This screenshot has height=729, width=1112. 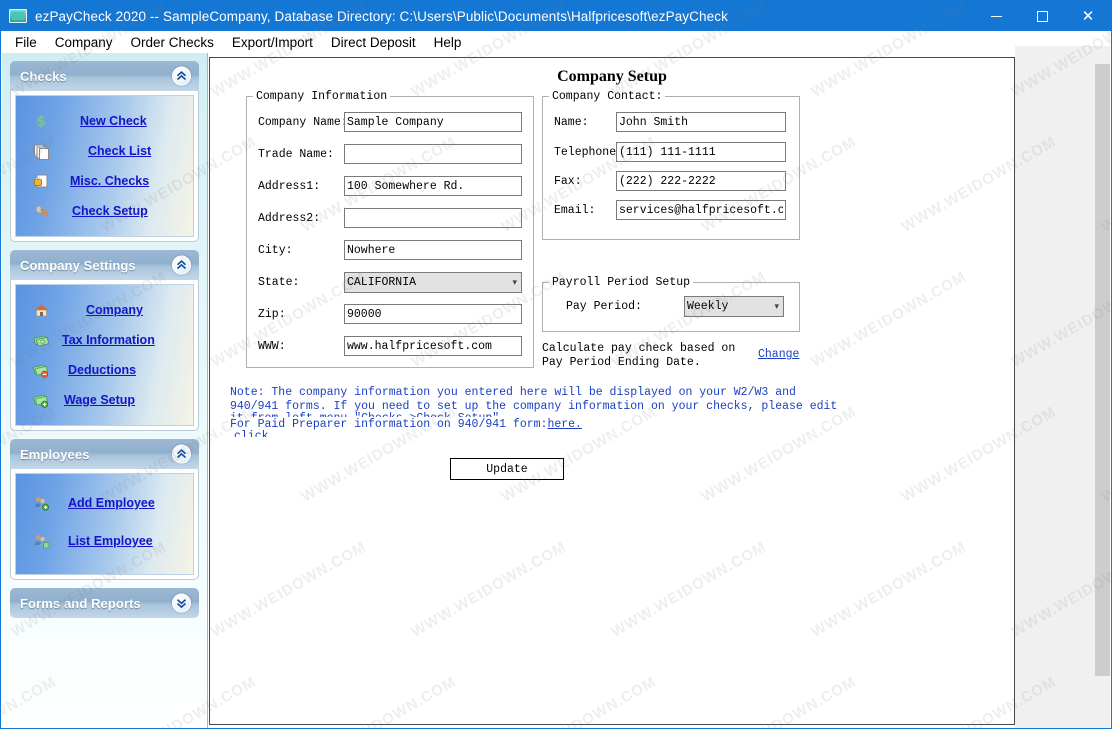 What do you see at coordinates (433, 186) in the screenshot?
I see `address1-input` at bounding box center [433, 186].